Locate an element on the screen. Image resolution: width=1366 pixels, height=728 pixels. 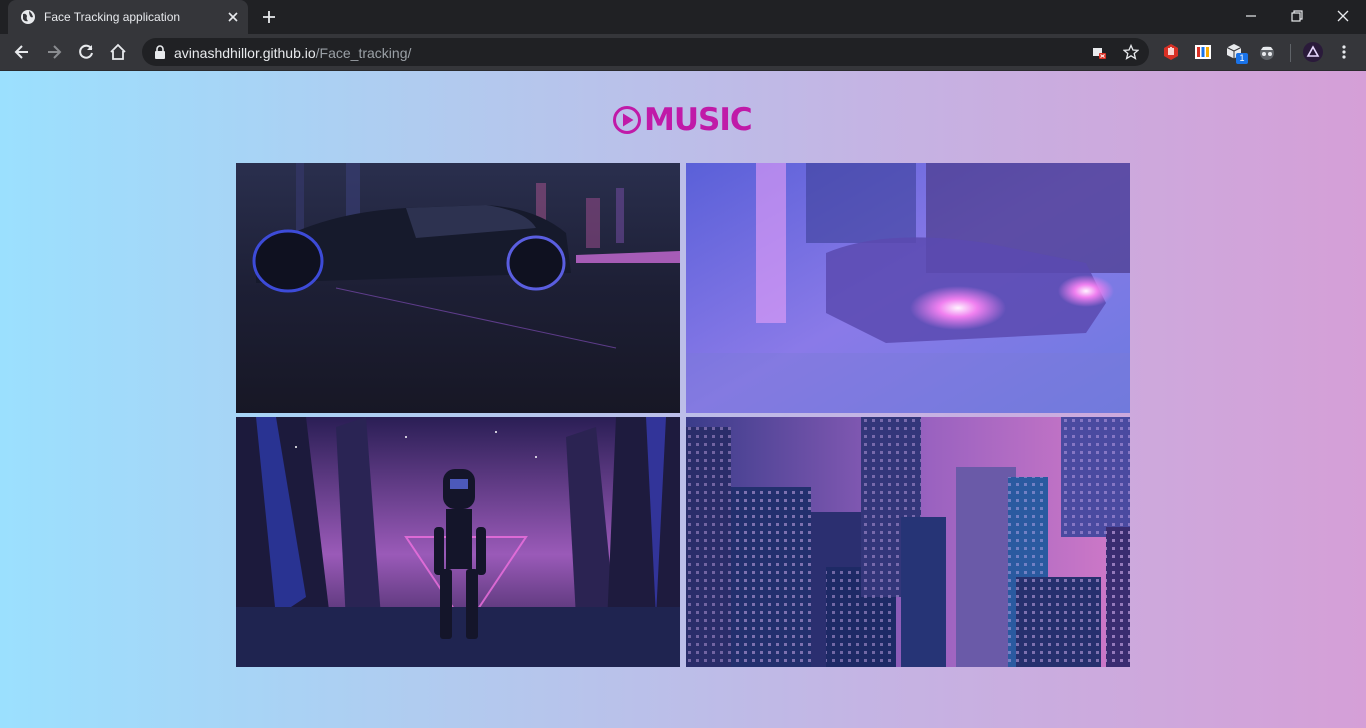
logo-text: MUSIC is located at coordinates (698, 120).